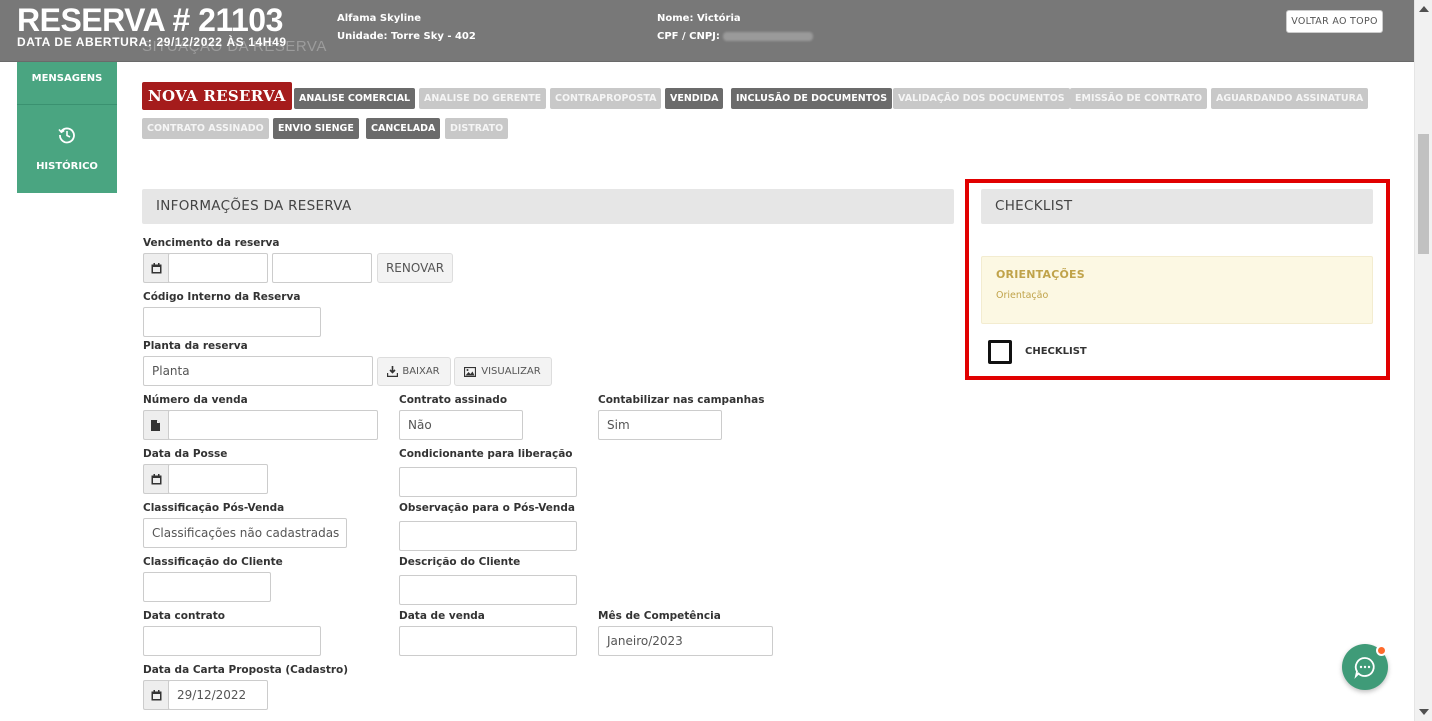 The width and height of the screenshot is (1432, 721). Describe the element at coordinates (217, 96) in the screenshot. I see `status-nova-reserva: NOVA RESERVA` at that location.